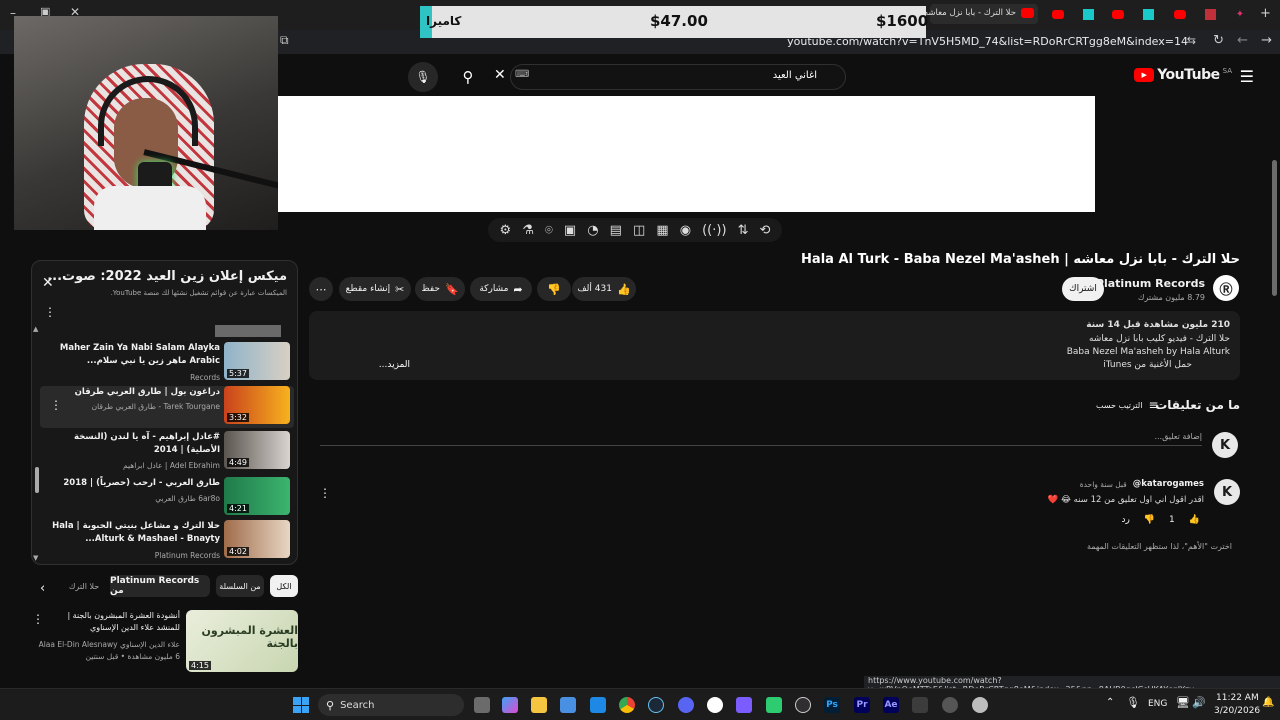 This screenshot has height=720, width=1280. I want to click on pip-icon: ▣, so click(570, 230).